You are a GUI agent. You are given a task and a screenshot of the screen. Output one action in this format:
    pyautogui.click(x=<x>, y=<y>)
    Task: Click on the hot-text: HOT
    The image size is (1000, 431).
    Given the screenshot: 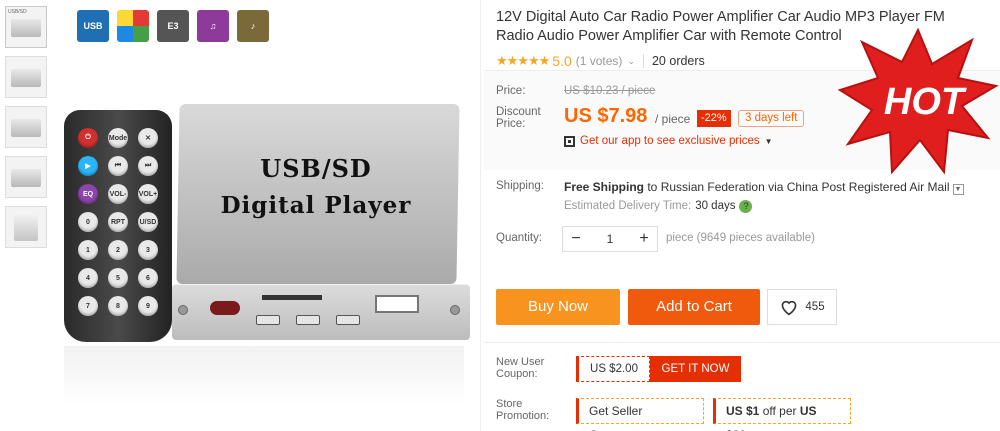 What is the action you would take?
    pyautogui.click(x=925, y=102)
    